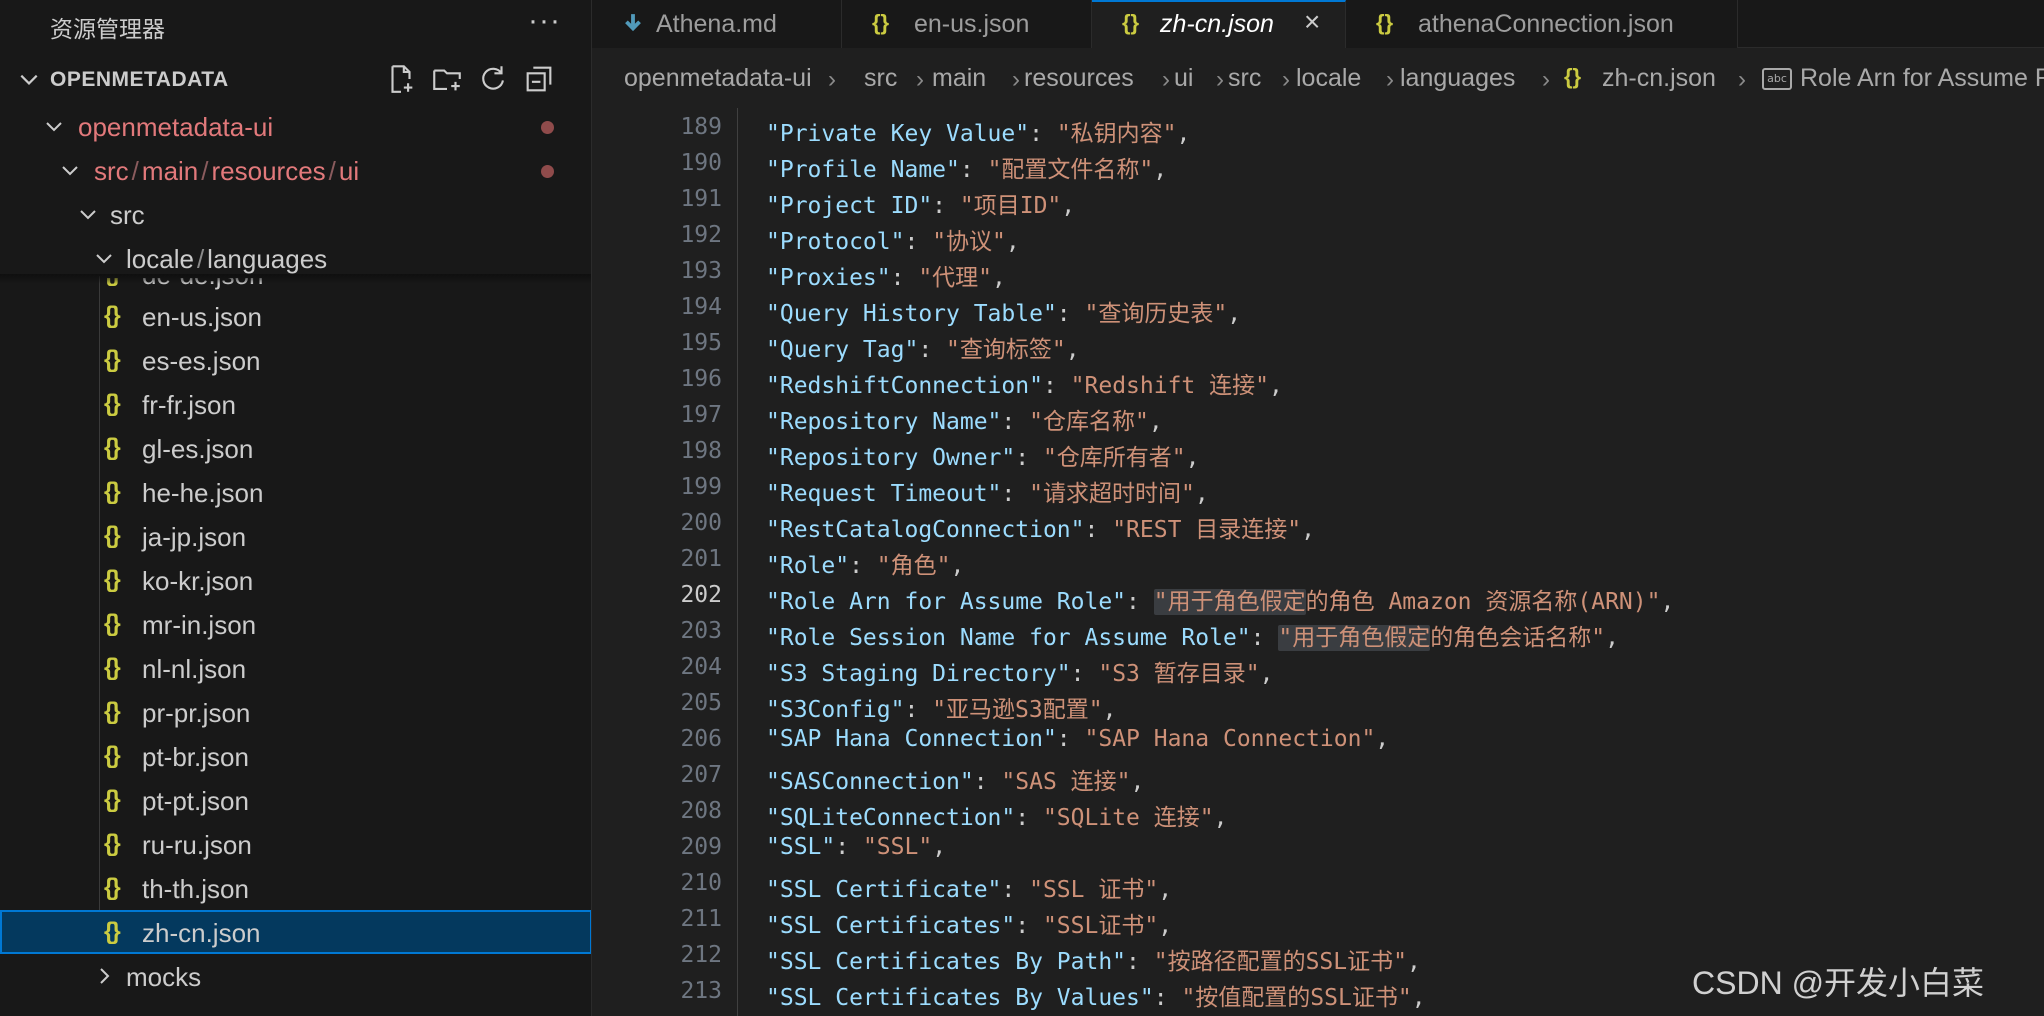 The height and width of the screenshot is (1016, 2044). Describe the element at coordinates (295, 712) in the screenshot. I see `file-row: {} pr-pr.json` at that location.